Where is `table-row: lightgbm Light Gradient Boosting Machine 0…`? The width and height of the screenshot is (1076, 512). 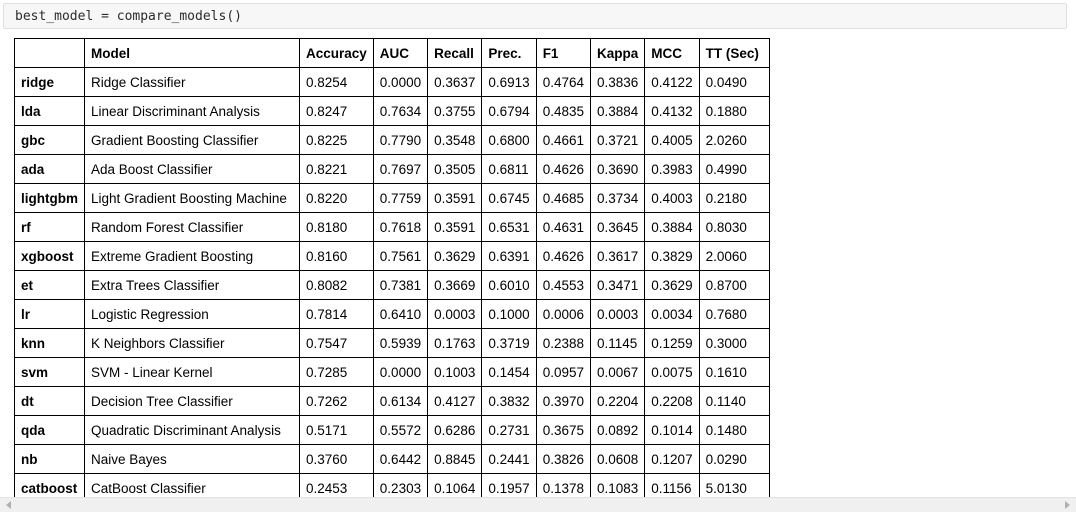 table-row: lightgbm Light Gradient Boosting Machine 0… is located at coordinates (392, 198).